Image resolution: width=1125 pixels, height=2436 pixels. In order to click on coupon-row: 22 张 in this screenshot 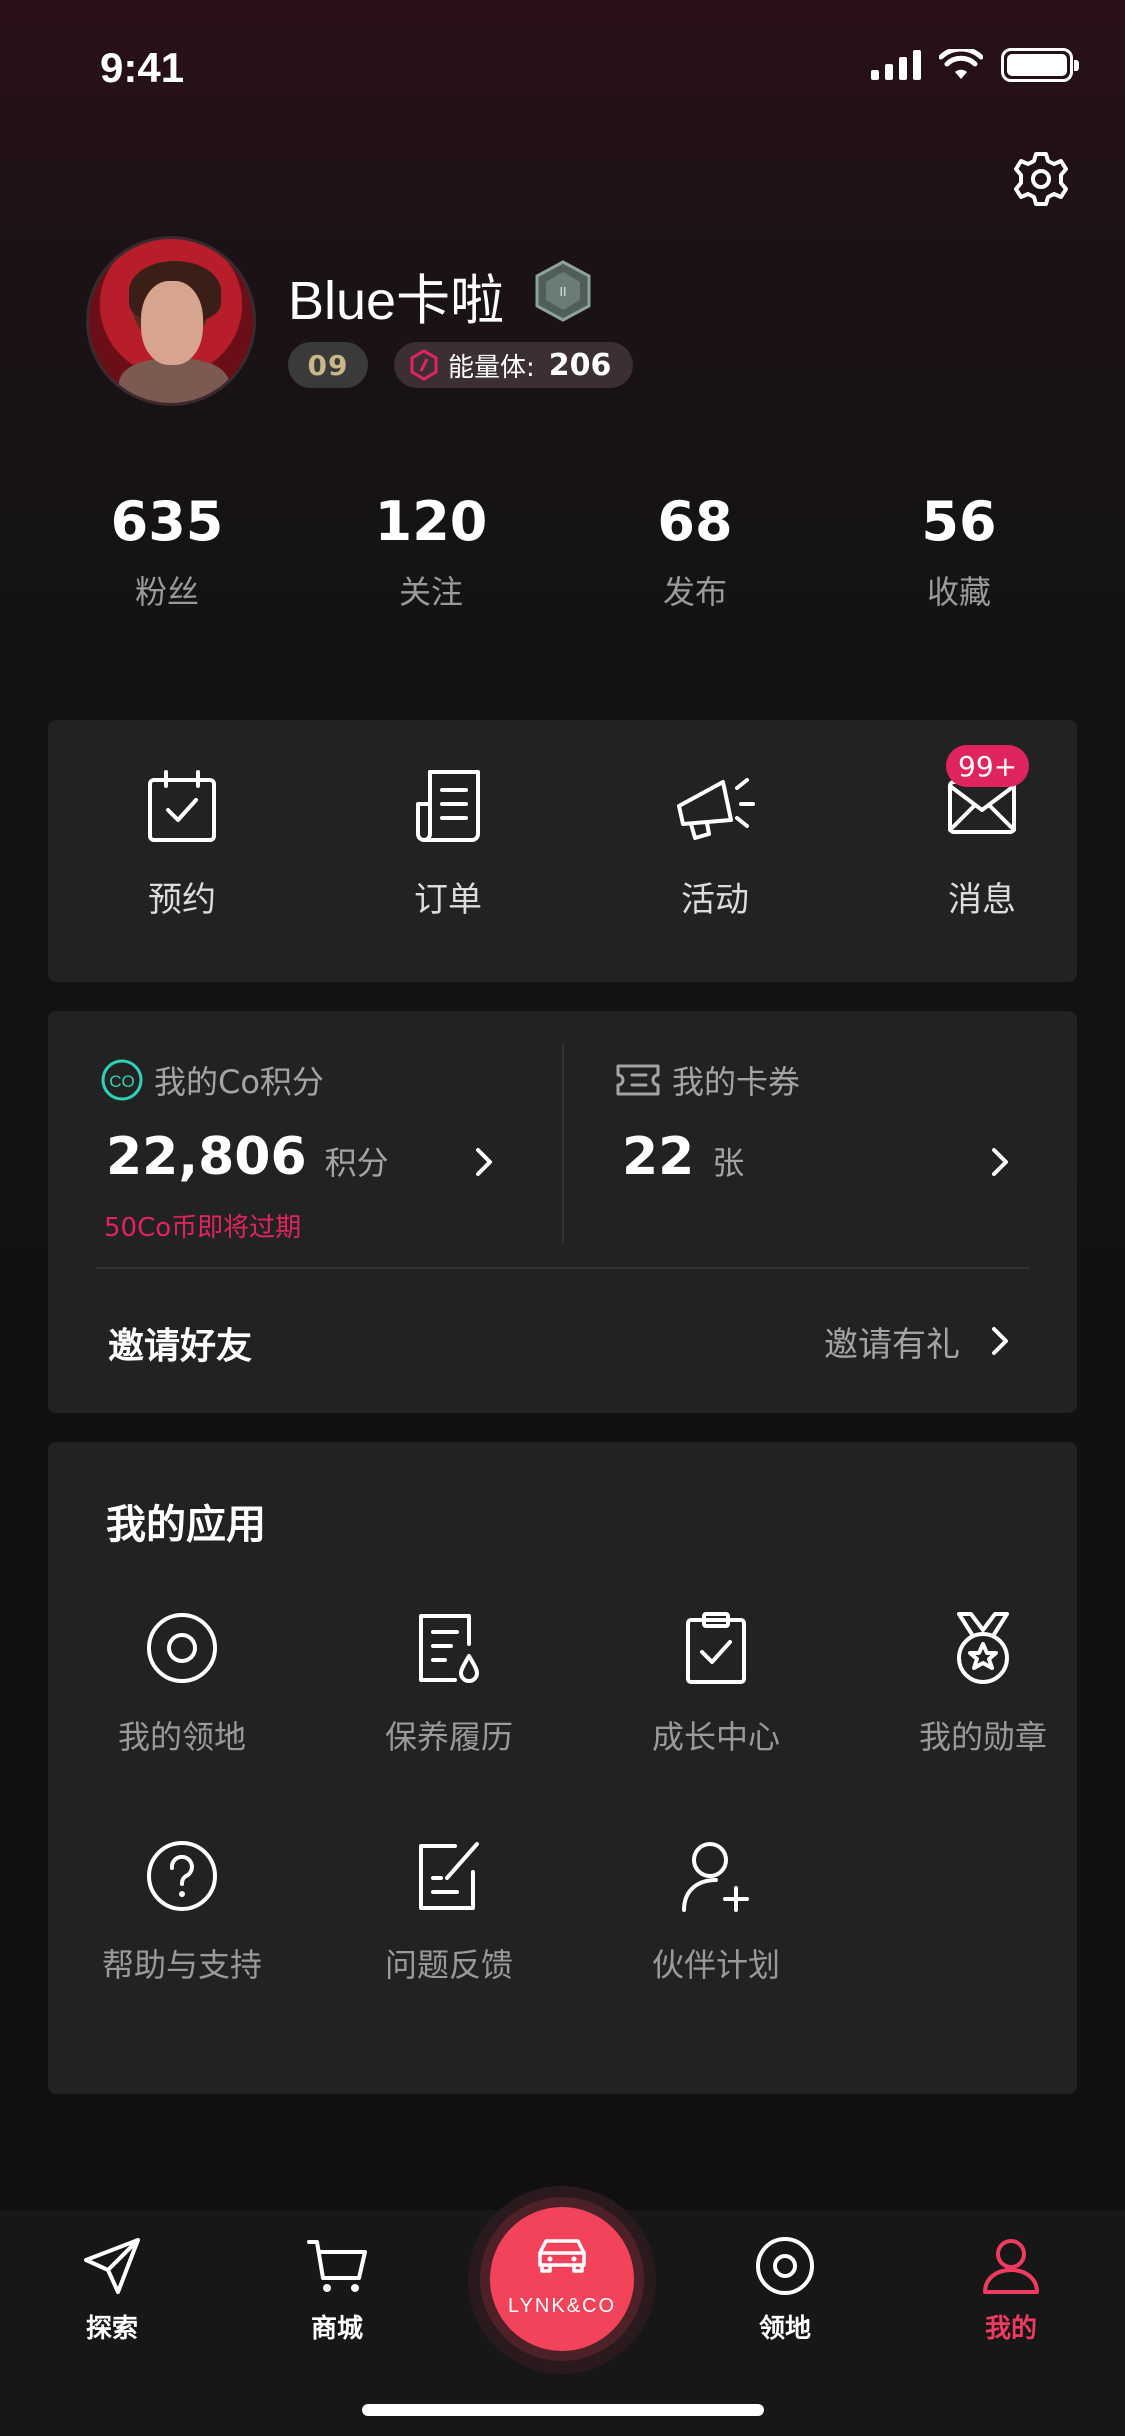, I will do `click(683, 1157)`.